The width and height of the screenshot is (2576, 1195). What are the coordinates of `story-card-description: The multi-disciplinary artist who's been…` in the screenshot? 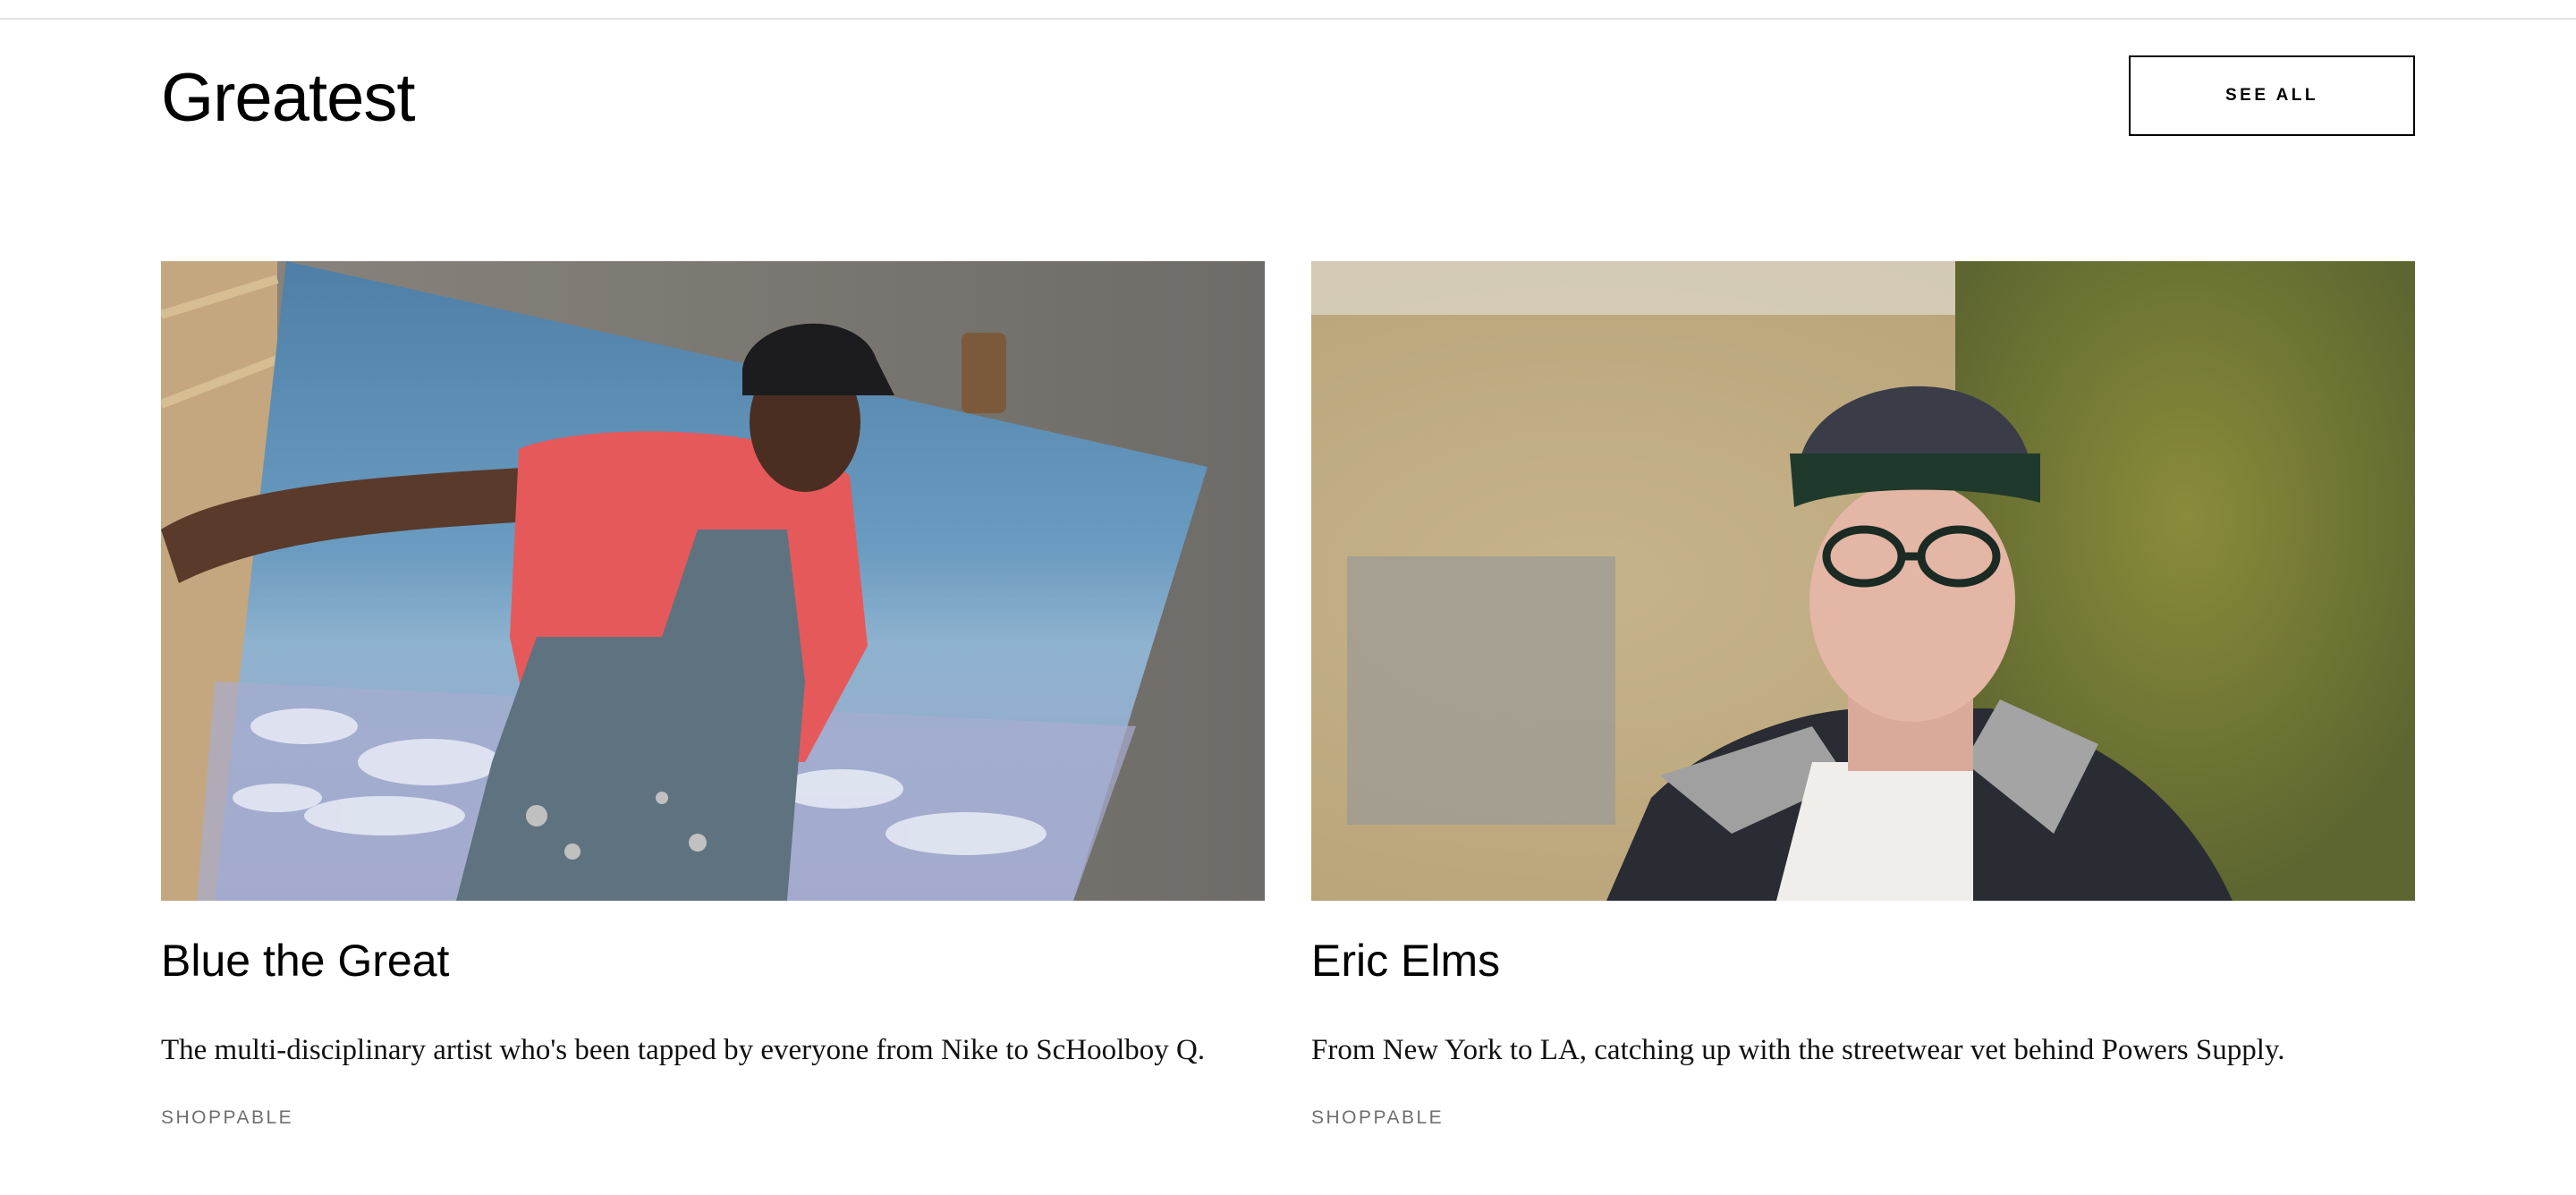 It's located at (683, 1050).